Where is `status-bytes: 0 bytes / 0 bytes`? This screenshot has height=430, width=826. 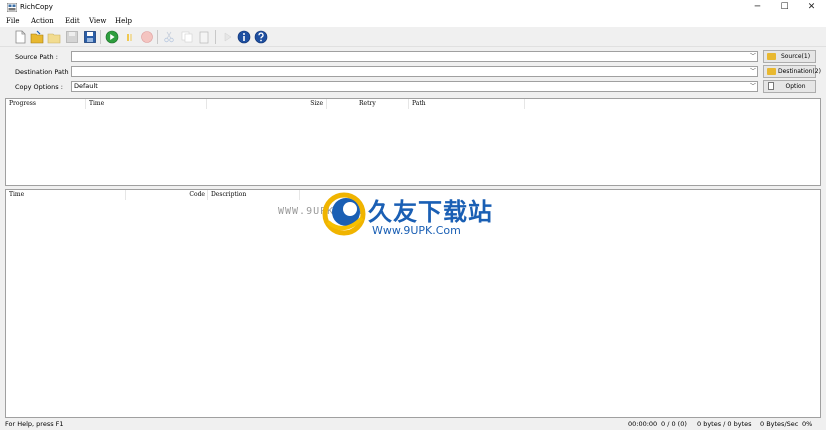
status-bytes: 0 bytes / 0 bytes is located at coordinates (724, 424).